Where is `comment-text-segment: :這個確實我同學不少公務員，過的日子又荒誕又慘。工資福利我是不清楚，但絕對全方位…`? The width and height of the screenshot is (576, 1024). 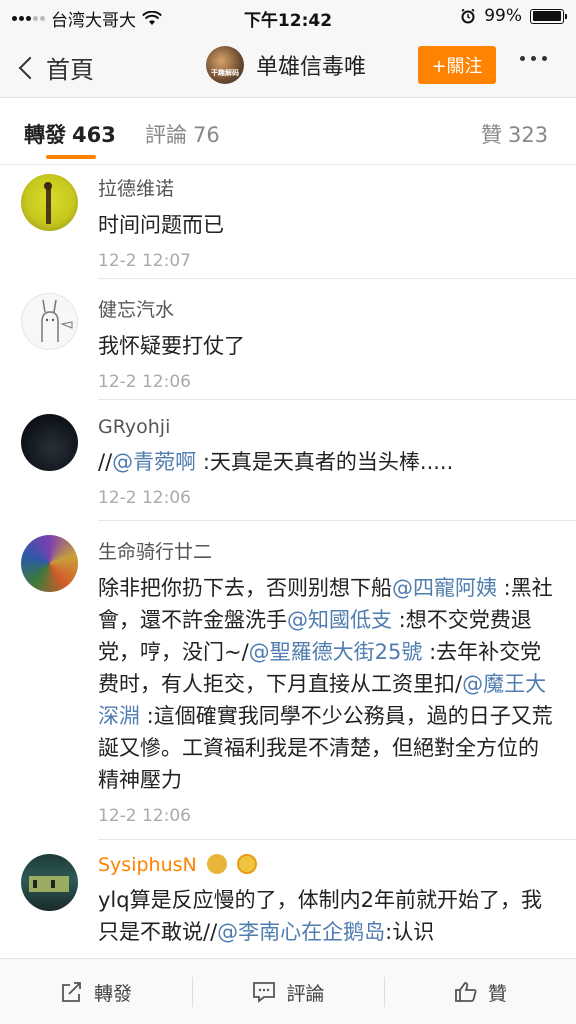 comment-text-segment: :這個確實我同學不少公務員，過的日子又荒誕又慘。工資福利我是不清楚，但絕對全方位… is located at coordinates (325, 748).